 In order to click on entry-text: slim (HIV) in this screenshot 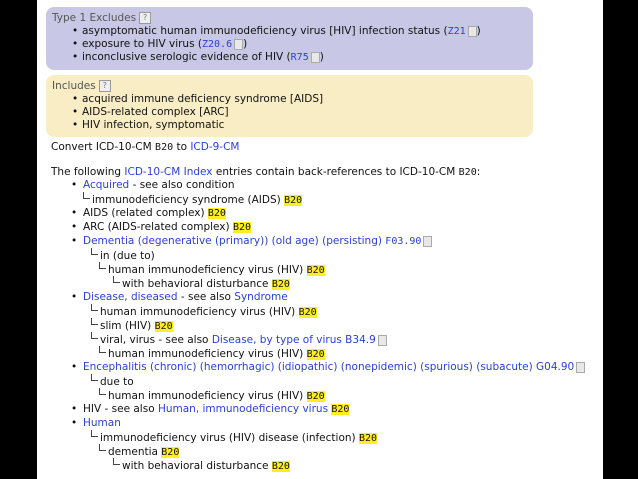, I will do `click(127, 326)`.